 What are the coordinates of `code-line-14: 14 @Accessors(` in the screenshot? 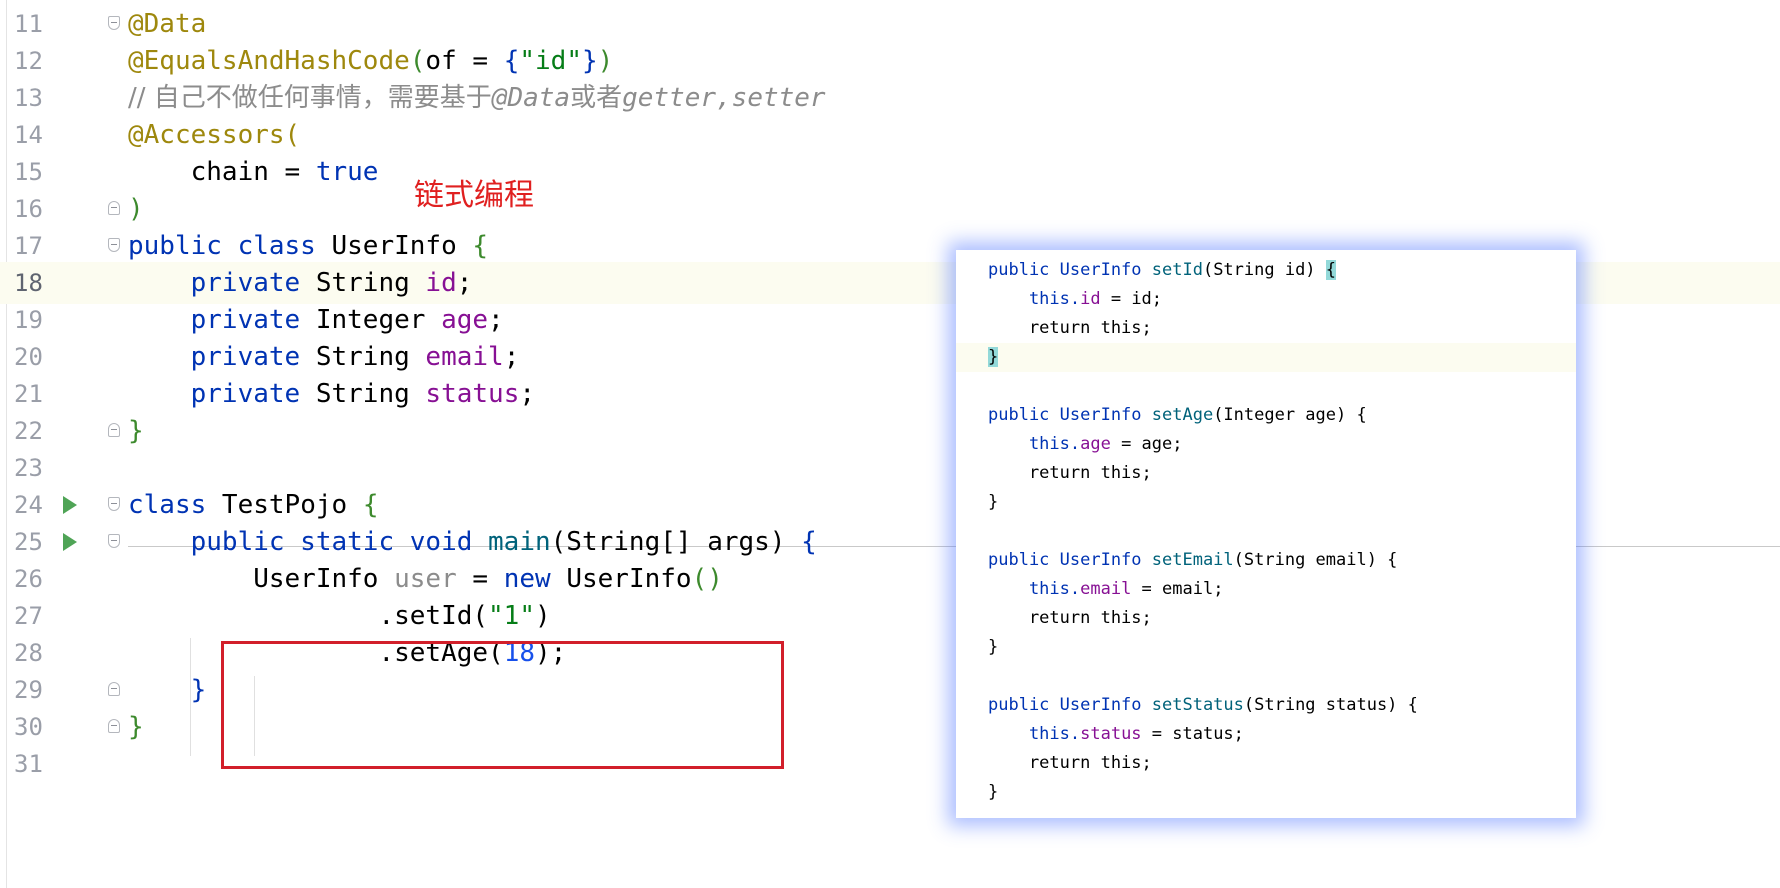 It's located at (890, 135).